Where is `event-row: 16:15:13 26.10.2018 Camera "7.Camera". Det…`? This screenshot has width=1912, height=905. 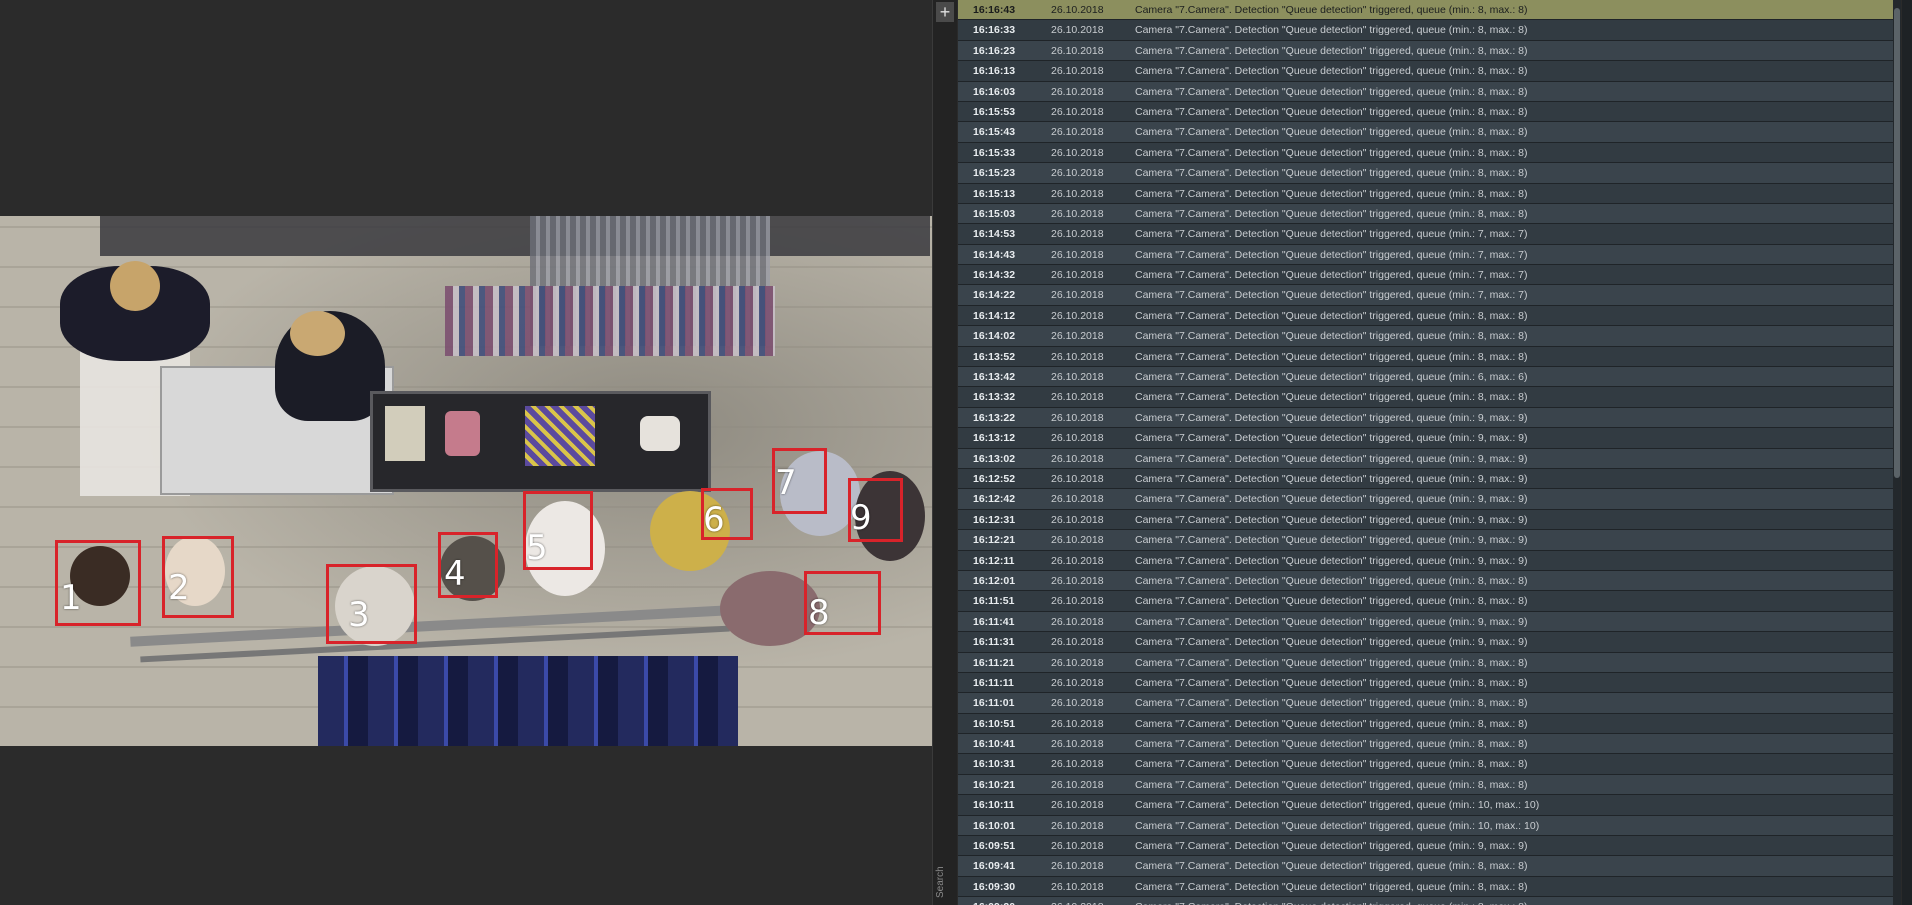 event-row: 16:15:13 26.10.2018 Camera "7.Camera". Det… is located at coordinates (1428, 193).